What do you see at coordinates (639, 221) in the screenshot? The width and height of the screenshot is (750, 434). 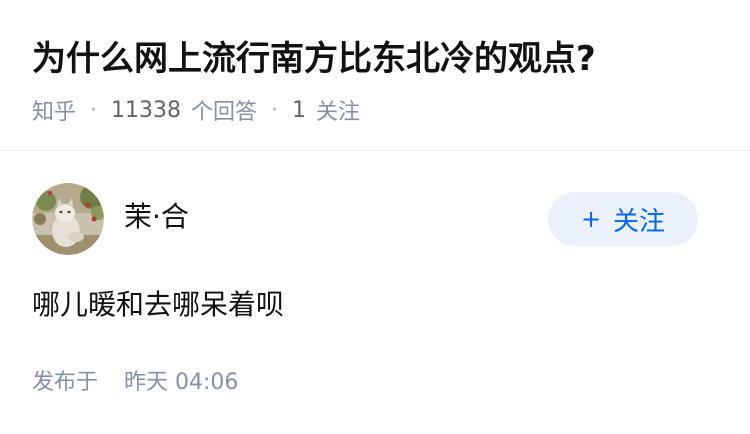 I see `follow-button-label: 关注` at bounding box center [639, 221].